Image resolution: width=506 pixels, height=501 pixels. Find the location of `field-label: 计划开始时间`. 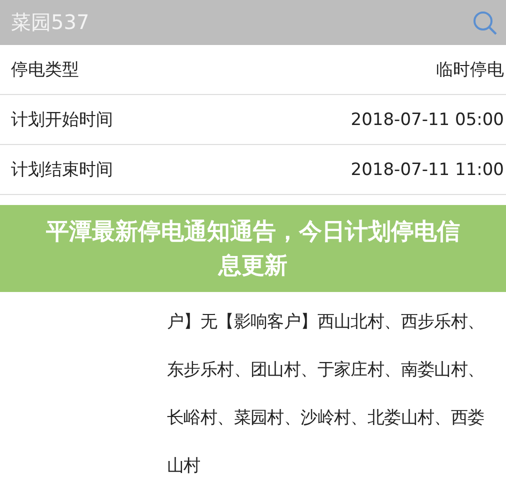

field-label: 计划开始时间 is located at coordinates (62, 120).